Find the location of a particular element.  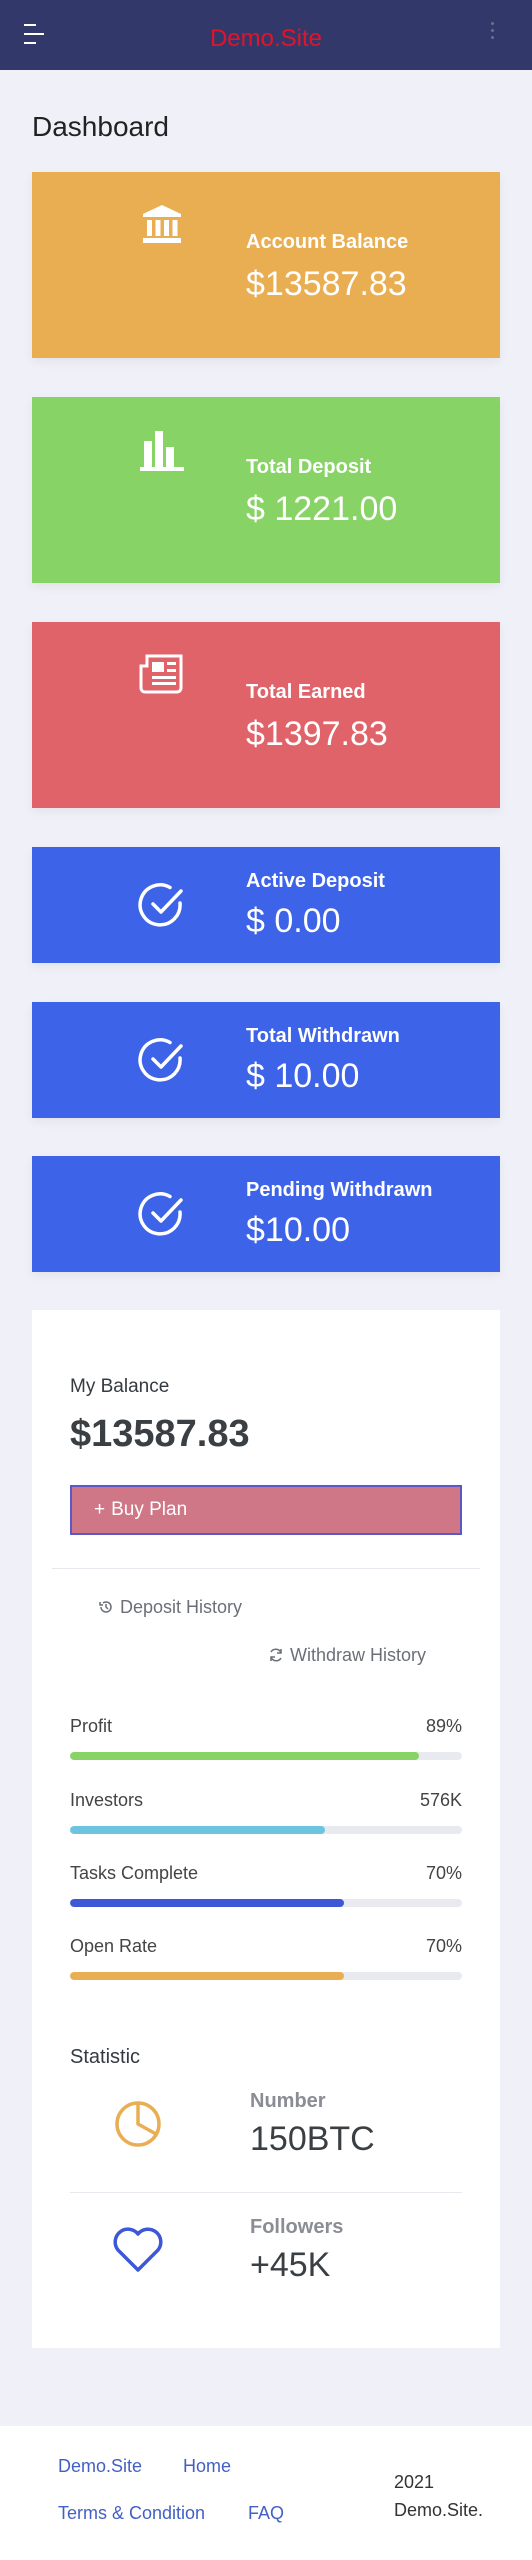

total-deposit-card: Total Deposit $ 1221.00 is located at coordinates (266, 490).